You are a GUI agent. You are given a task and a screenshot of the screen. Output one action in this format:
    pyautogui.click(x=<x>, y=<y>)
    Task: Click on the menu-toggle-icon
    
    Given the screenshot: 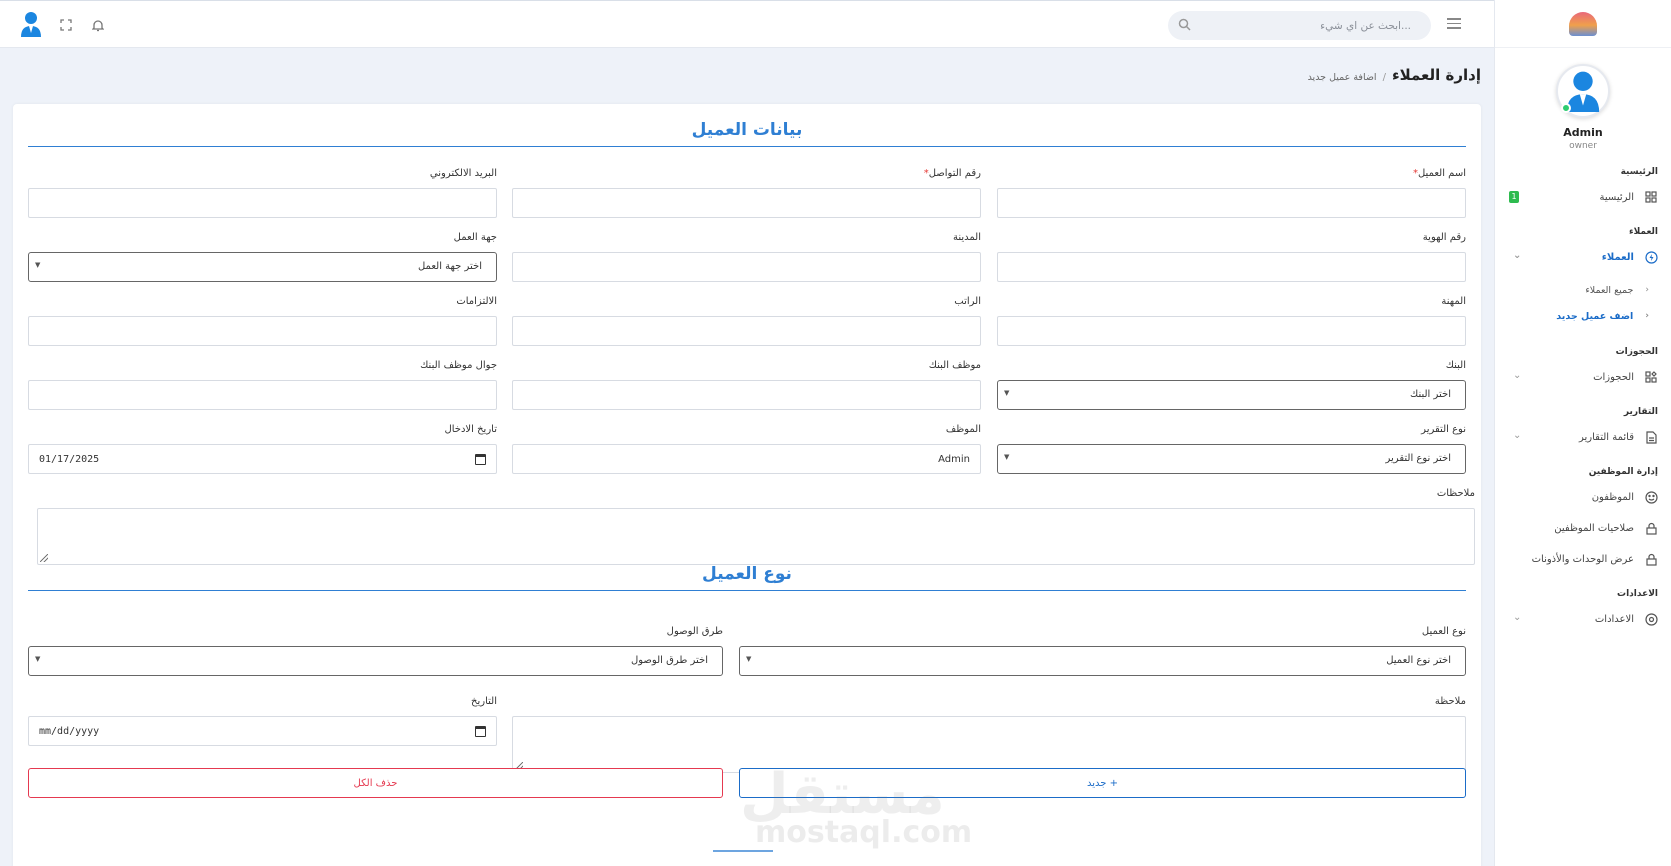 What is the action you would take?
    pyautogui.click(x=1454, y=25)
    